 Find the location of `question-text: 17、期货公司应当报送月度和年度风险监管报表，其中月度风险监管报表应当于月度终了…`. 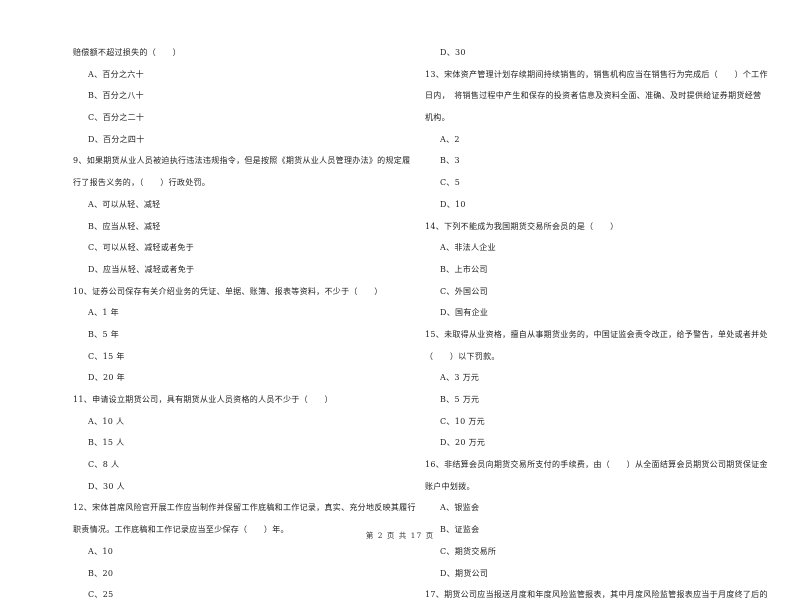

question-text: 17、期货公司应当报送月度和年度风险监管报表，其中月度风险监管报表应当于月度终了… is located at coordinates (596, 595).